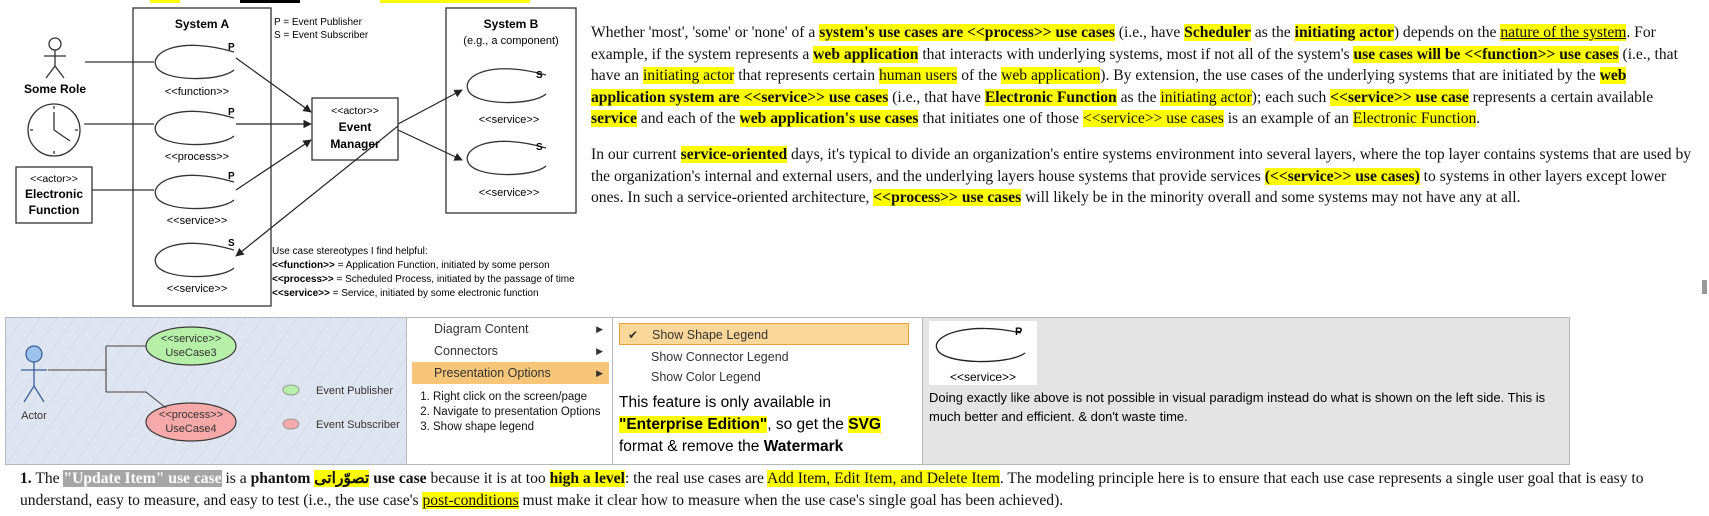 The width and height of the screenshot is (1709, 516). What do you see at coordinates (864, 424) in the screenshot?
I see `text-segment: SVG` at bounding box center [864, 424].